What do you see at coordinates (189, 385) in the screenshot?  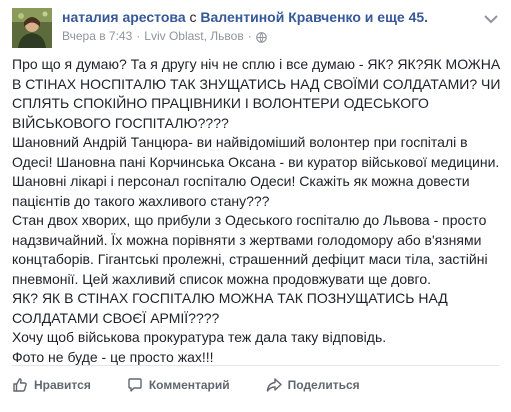 I see `comment-label: Комментарий` at bounding box center [189, 385].